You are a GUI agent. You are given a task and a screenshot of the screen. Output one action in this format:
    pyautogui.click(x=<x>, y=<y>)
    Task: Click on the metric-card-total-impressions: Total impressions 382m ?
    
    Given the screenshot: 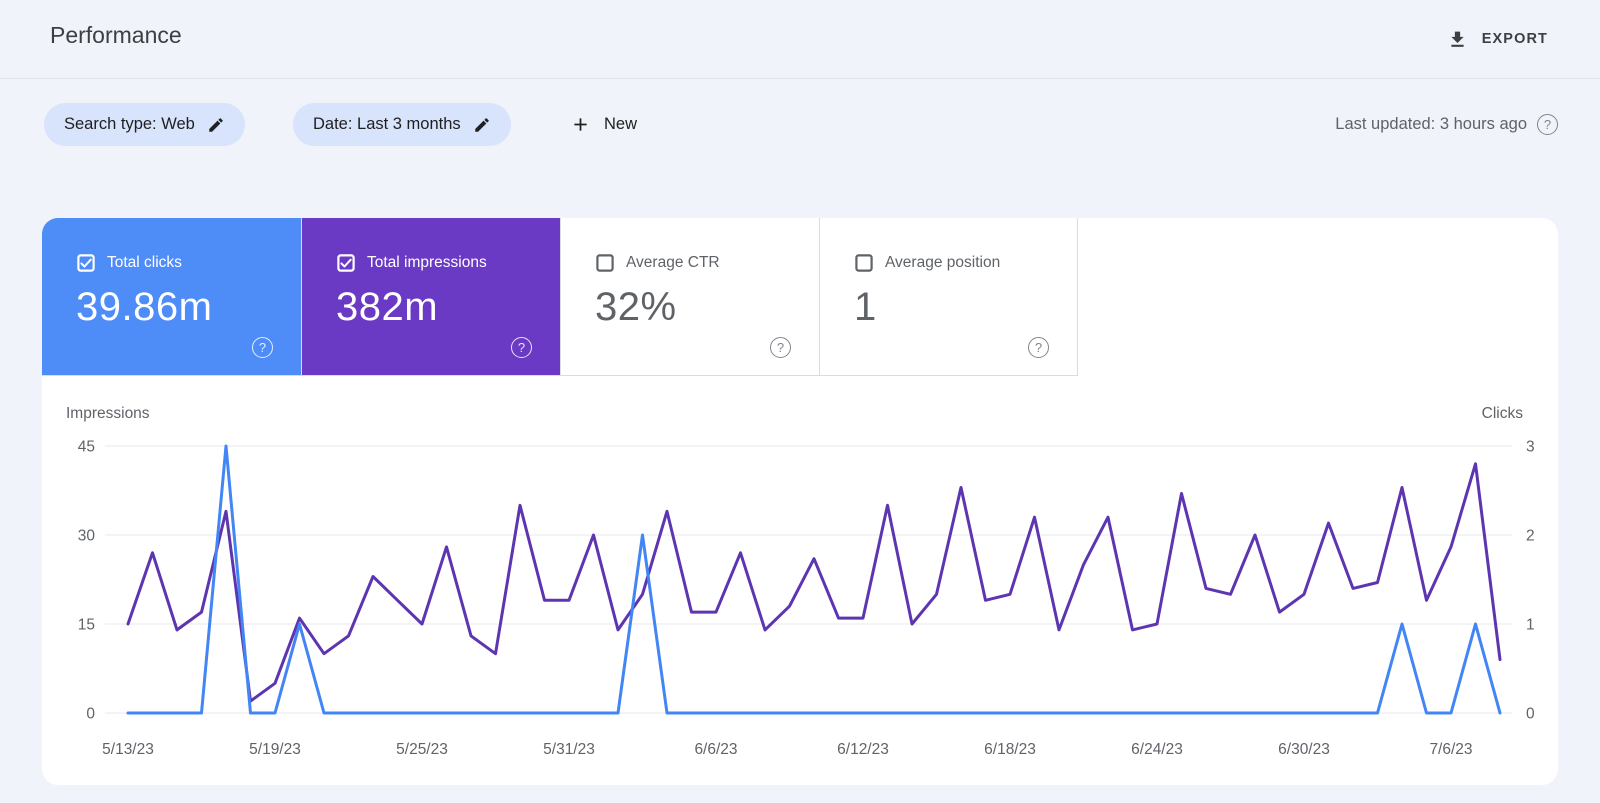 What is the action you would take?
    pyautogui.click(x=430, y=296)
    